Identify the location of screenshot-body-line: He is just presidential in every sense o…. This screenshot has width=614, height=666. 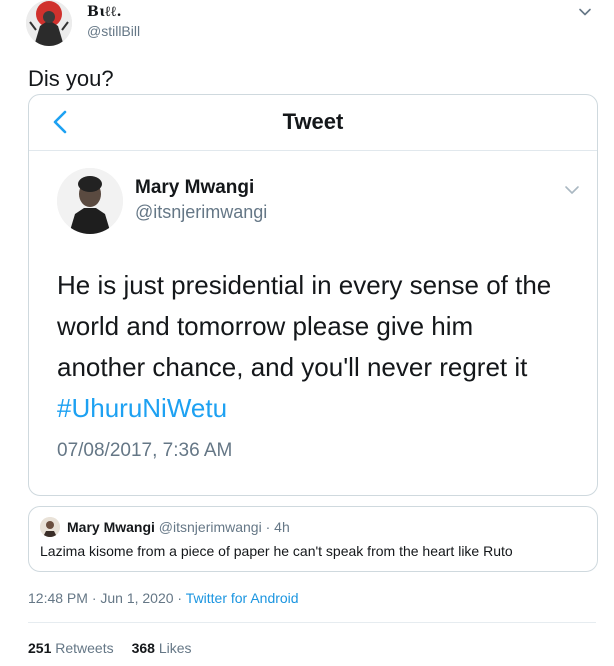
(304, 285).